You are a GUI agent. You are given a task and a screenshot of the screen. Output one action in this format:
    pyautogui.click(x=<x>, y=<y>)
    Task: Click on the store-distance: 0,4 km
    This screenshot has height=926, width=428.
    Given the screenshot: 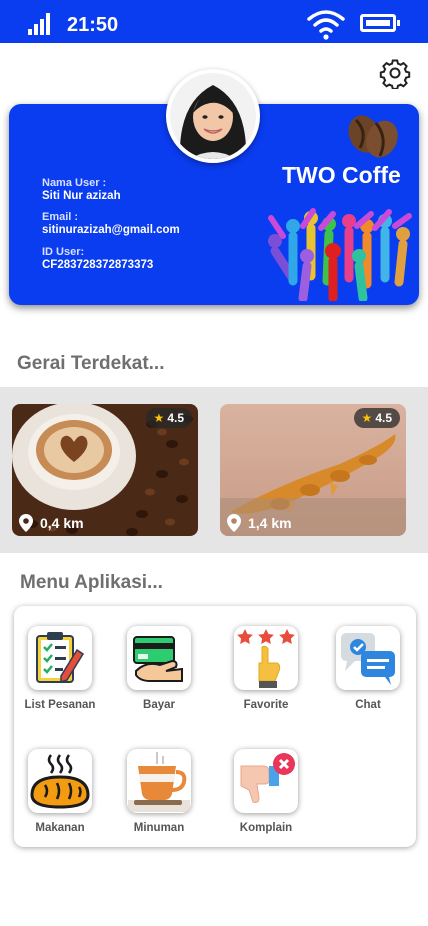 What is the action you would take?
    pyautogui.click(x=51, y=523)
    